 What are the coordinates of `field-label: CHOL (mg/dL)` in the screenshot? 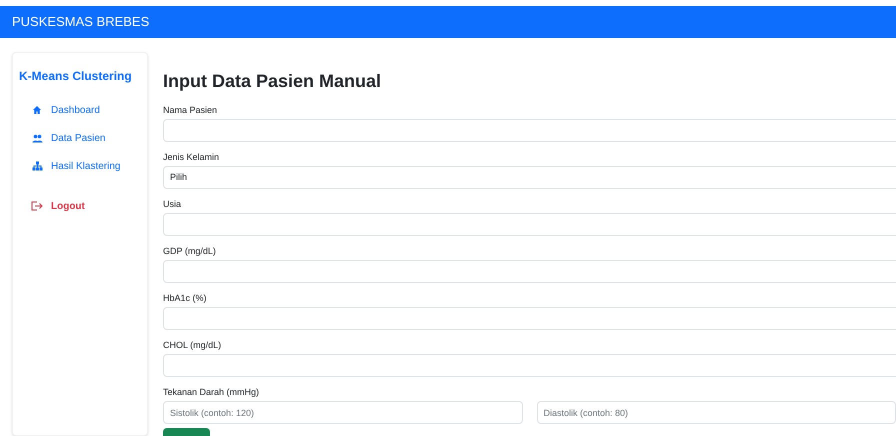 It's located at (192, 345).